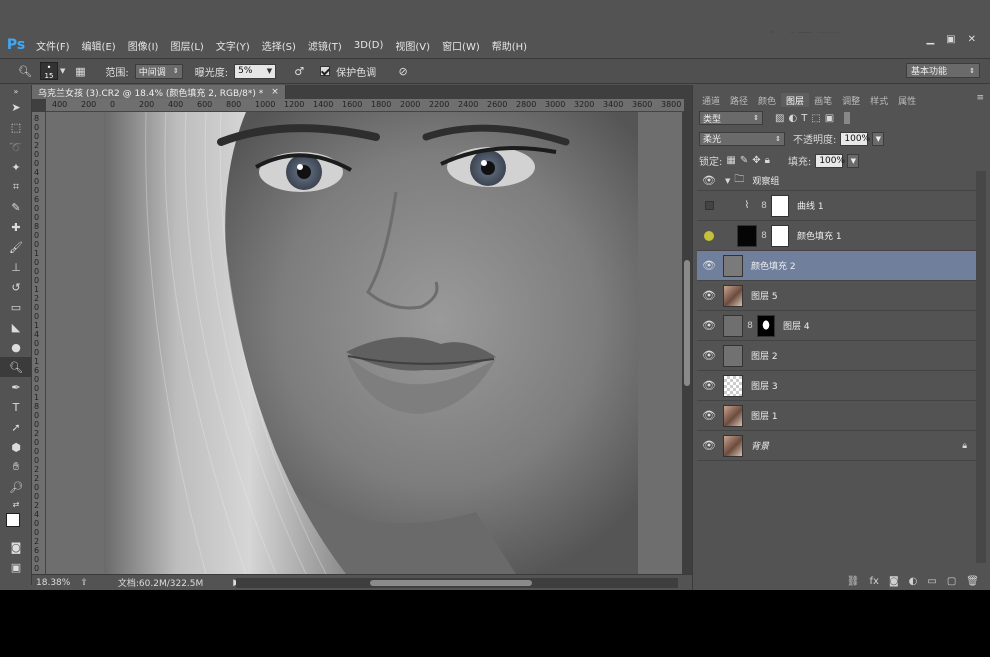 Image resolution: width=990 pixels, height=657 pixels. Describe the element at coordinates (299, 71) in the screenshot. I see `airbrush-icon: ♂` at that location.